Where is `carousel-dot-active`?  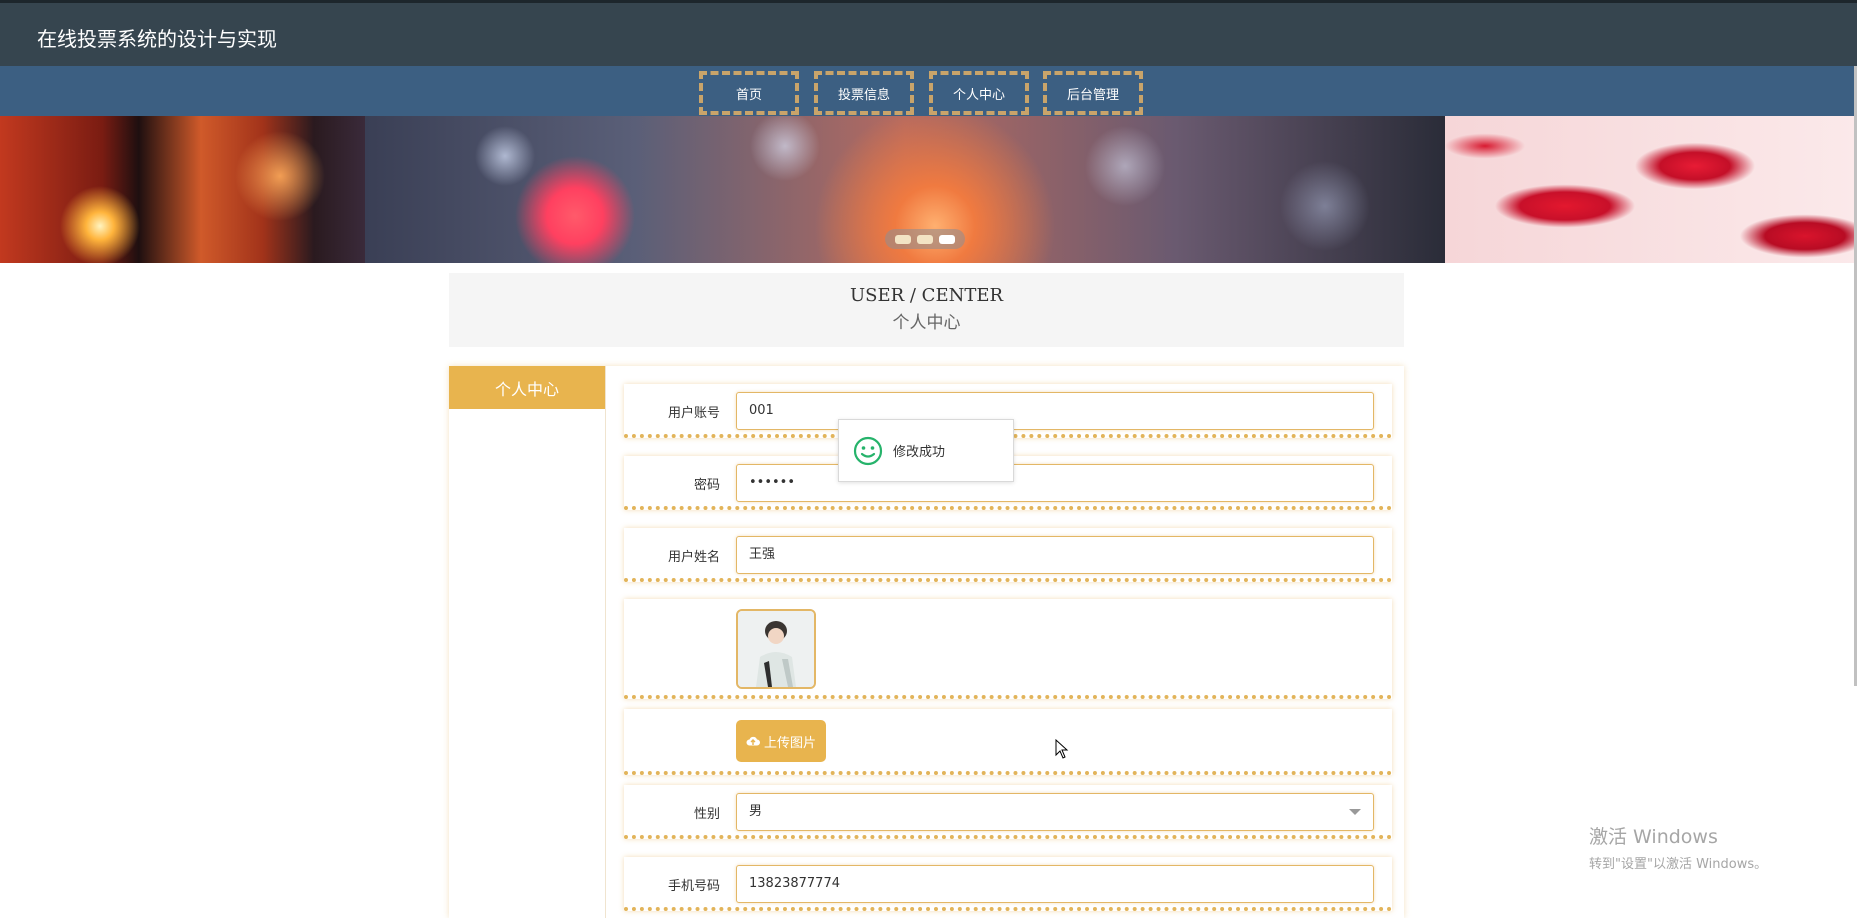
carousel-dot-active is located at coordinates (947, 239).